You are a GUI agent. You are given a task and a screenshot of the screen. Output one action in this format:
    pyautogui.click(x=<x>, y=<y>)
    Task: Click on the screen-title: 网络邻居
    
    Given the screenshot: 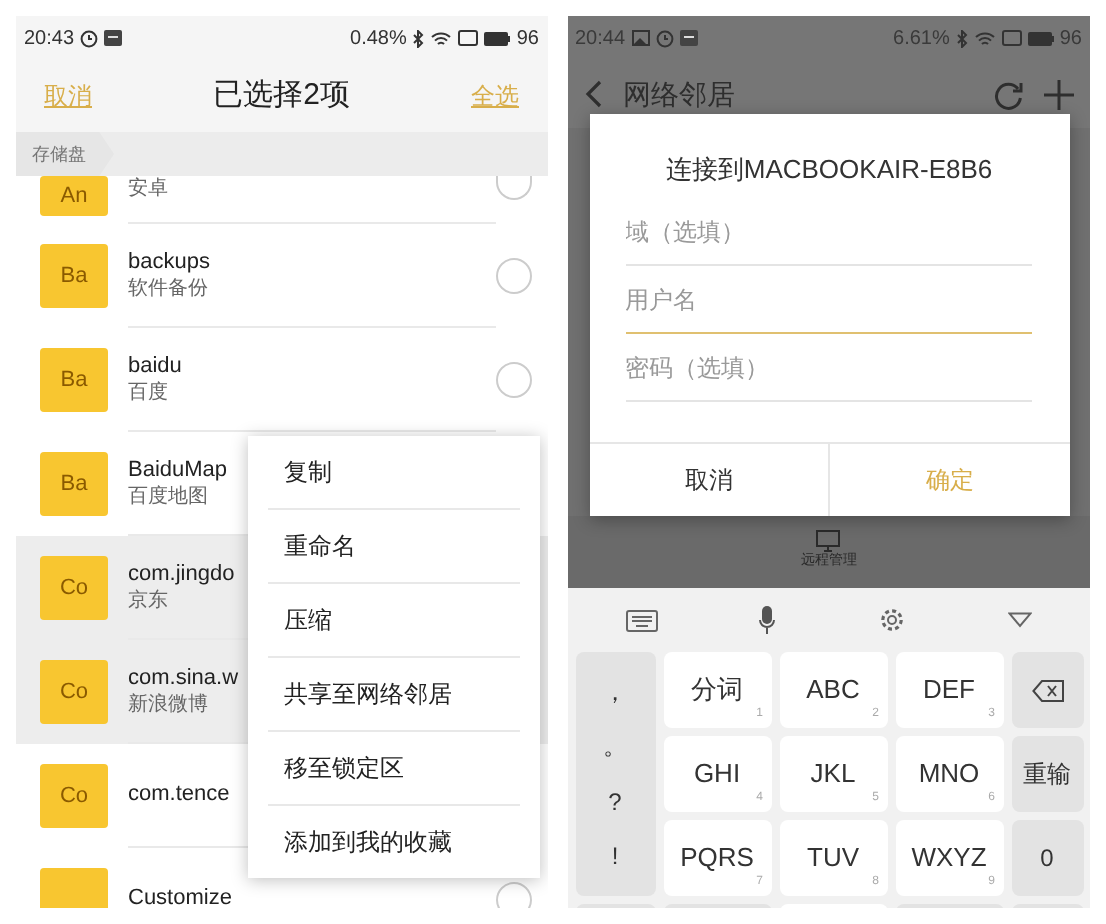 What is the action you would take?
    pyautogui.click(x=680, y=94)
    